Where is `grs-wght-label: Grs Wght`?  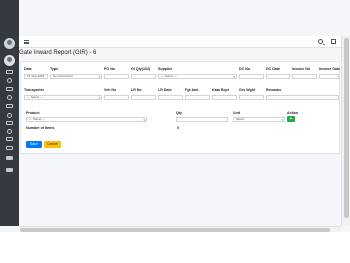 grs-wght-label: Grs Wght is located at coordinates (247, 90).